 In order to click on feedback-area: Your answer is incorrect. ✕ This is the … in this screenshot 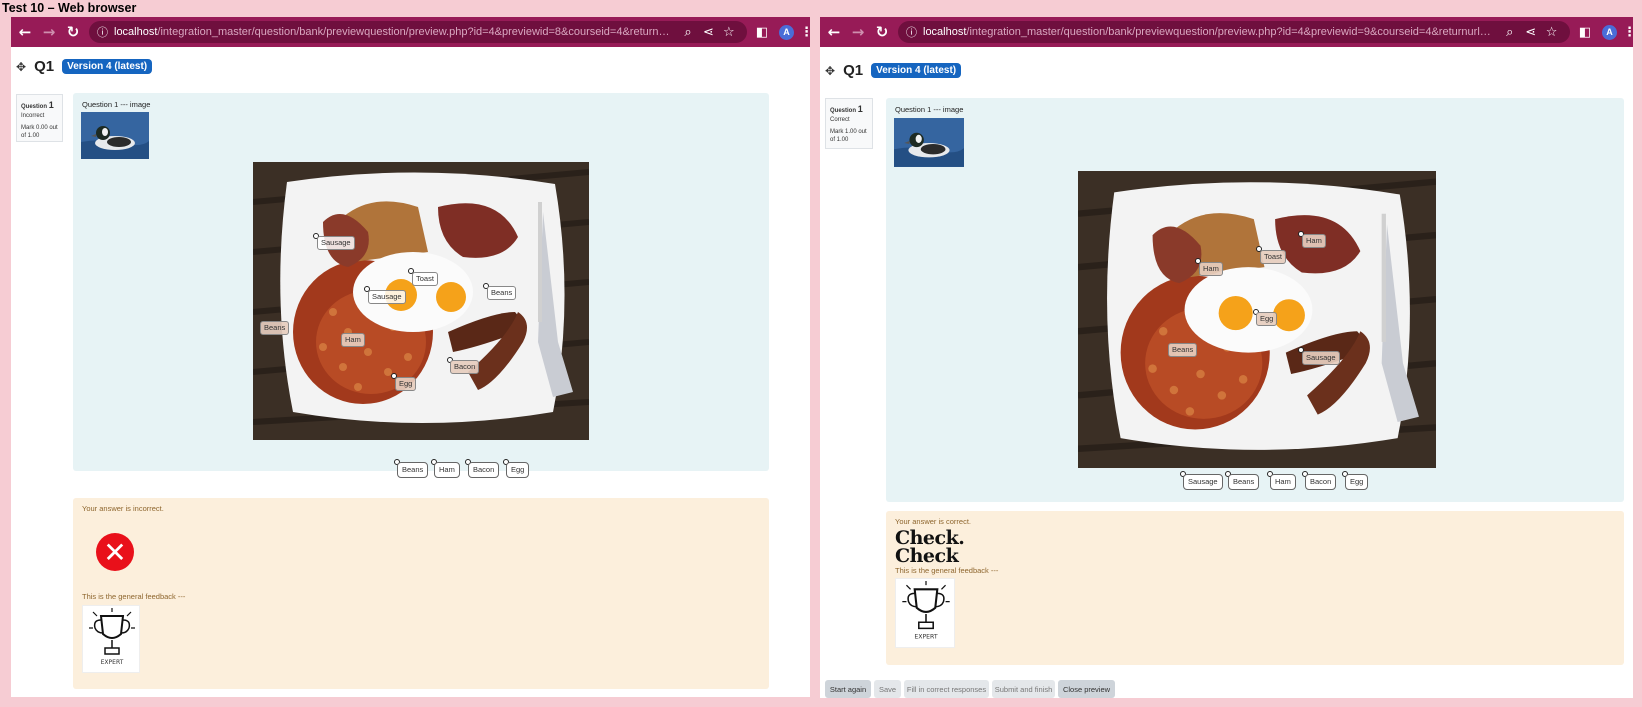, I will do `click(421, 593)`.